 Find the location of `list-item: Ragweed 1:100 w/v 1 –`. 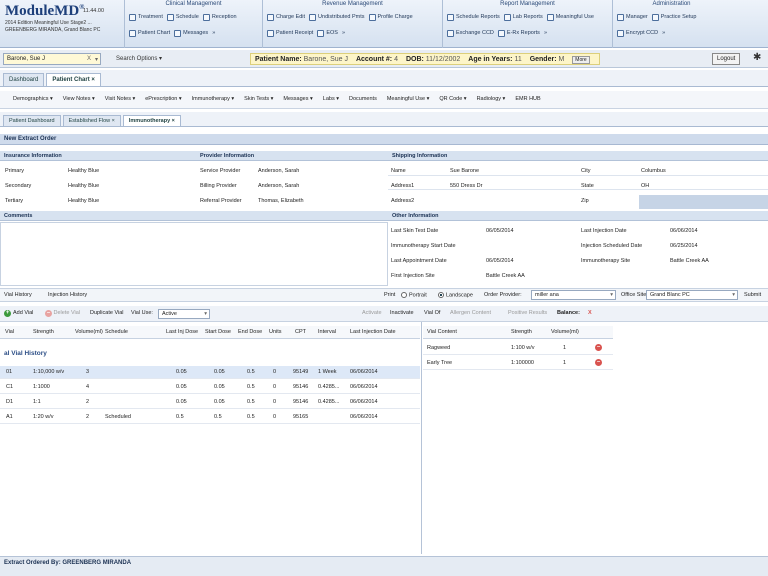

list-item: Ragweed 1:100 w/v 1 – is located at coordinates (518, 348).